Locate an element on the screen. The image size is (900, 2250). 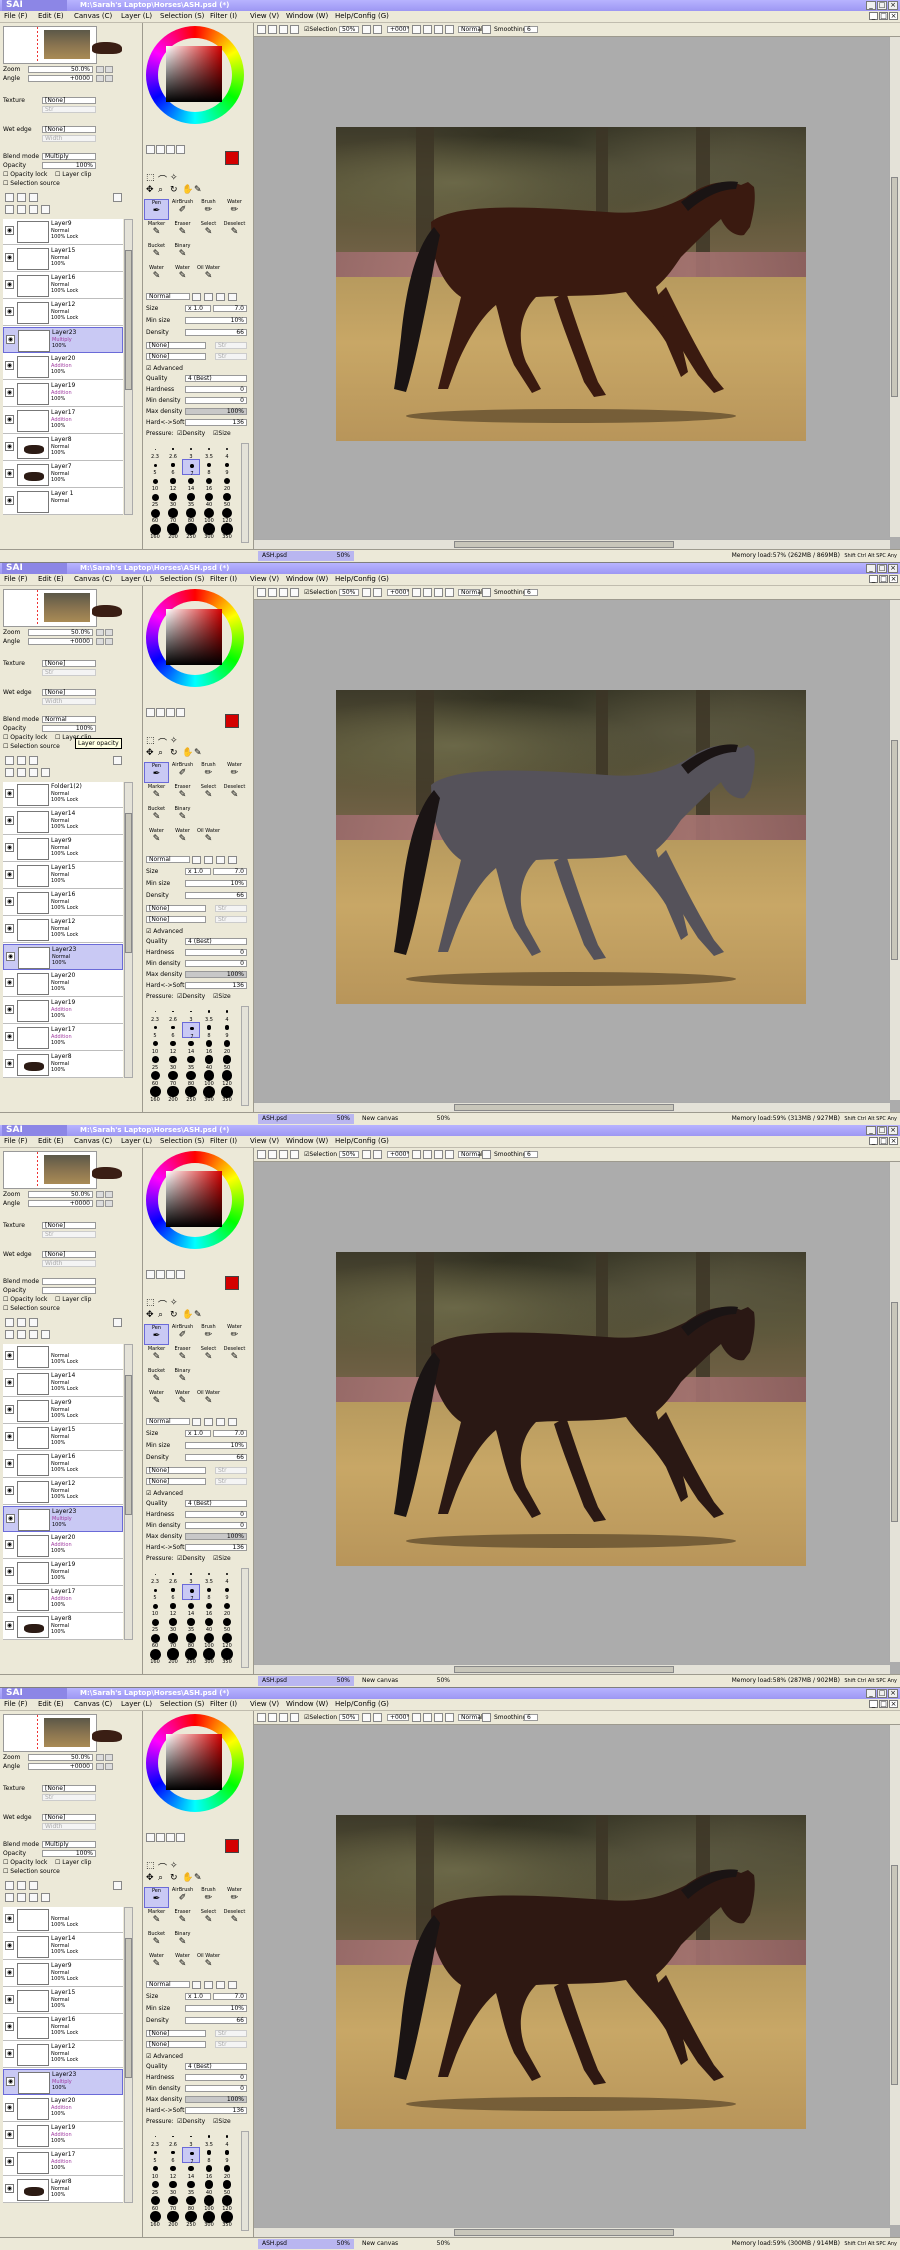
canvas-vertical-scrollbar is located at coordinates (894, 1412).